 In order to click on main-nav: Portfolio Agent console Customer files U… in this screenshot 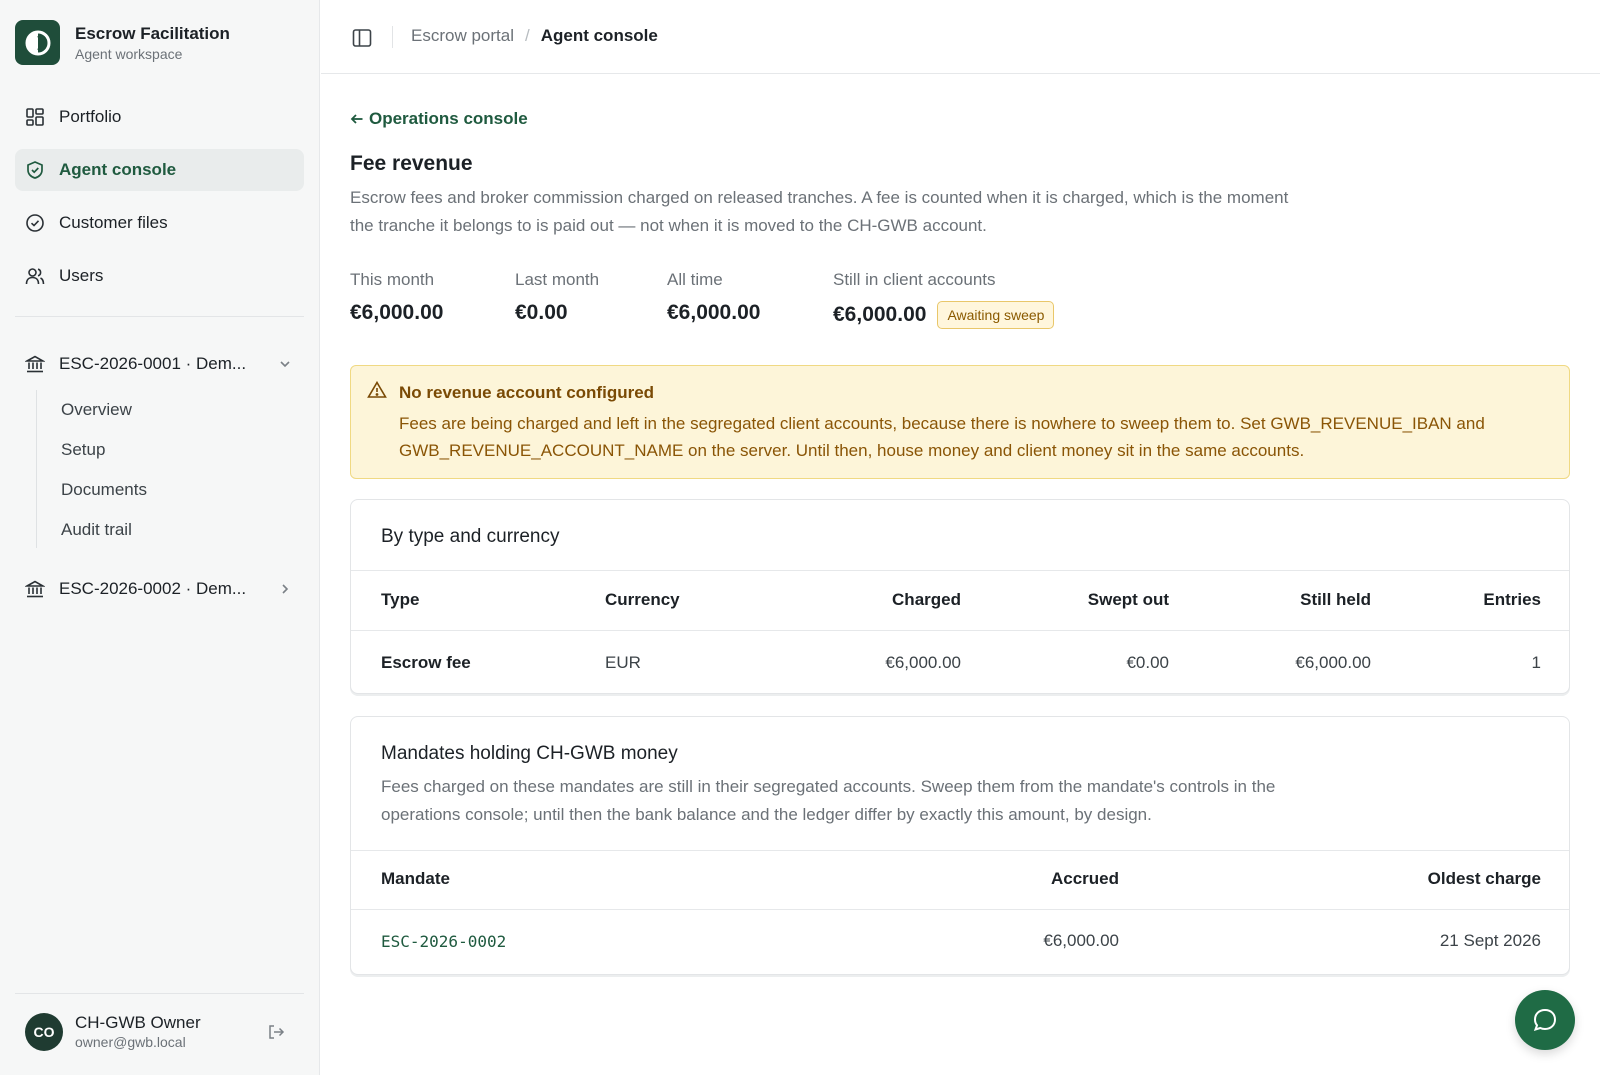, I will do `click(159, 202)`.